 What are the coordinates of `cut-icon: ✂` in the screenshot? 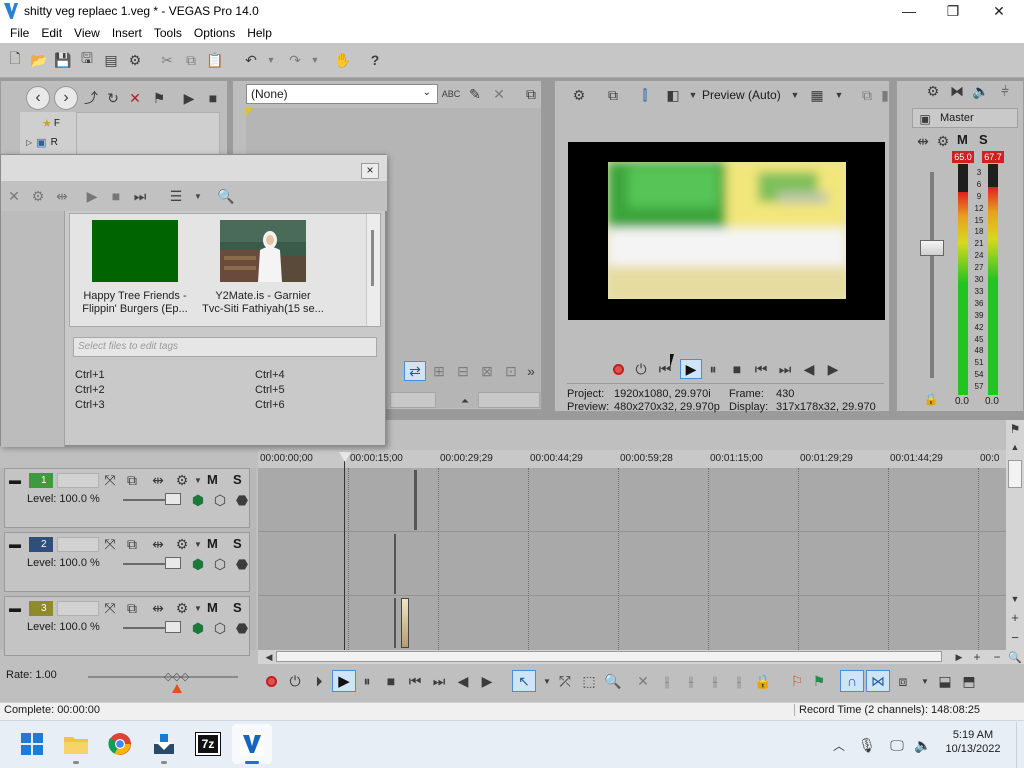 It's located at (167, 60).